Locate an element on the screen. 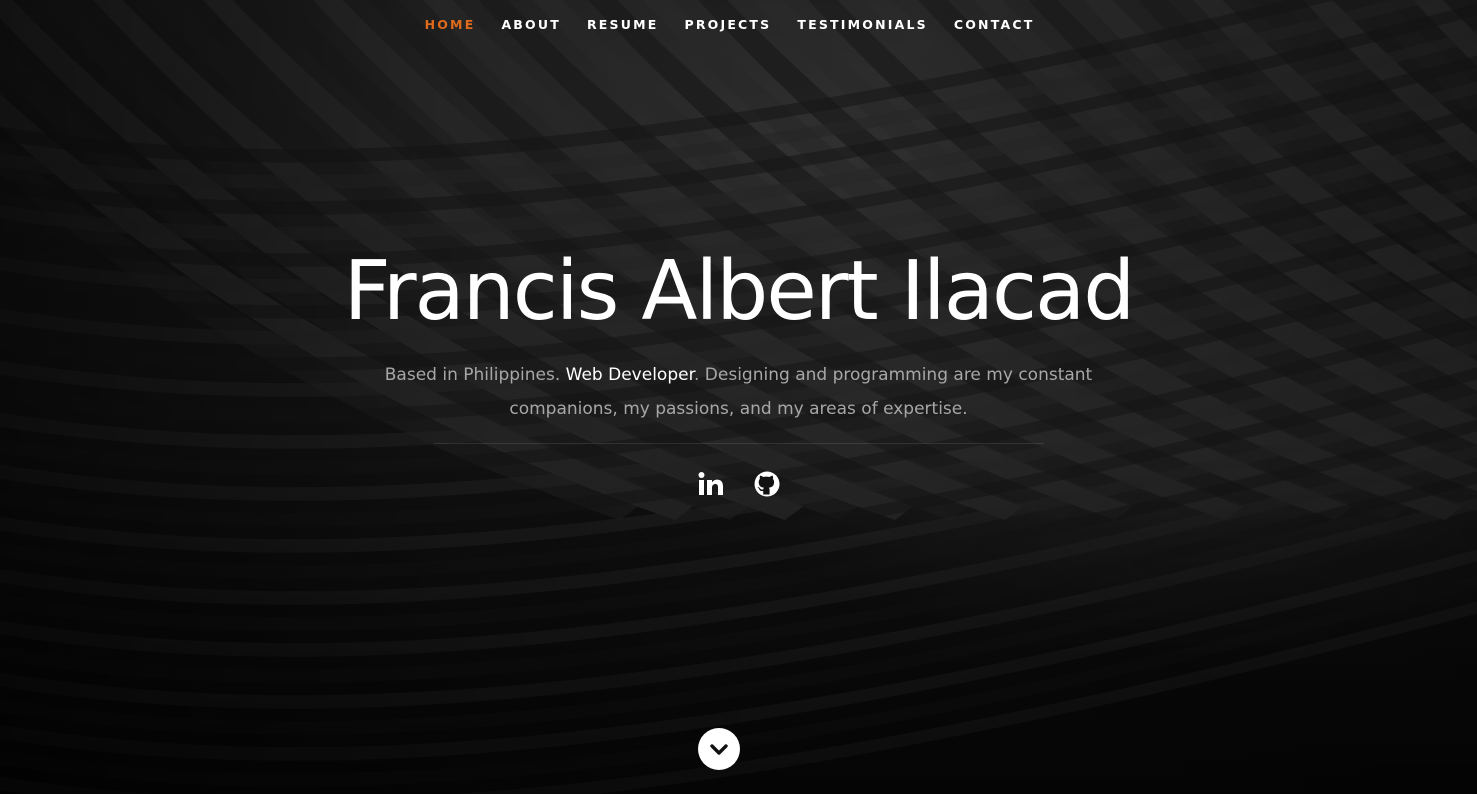 This screenshot has width=1477, height=794. linkedin-icon is located at coordinates (710, 483).